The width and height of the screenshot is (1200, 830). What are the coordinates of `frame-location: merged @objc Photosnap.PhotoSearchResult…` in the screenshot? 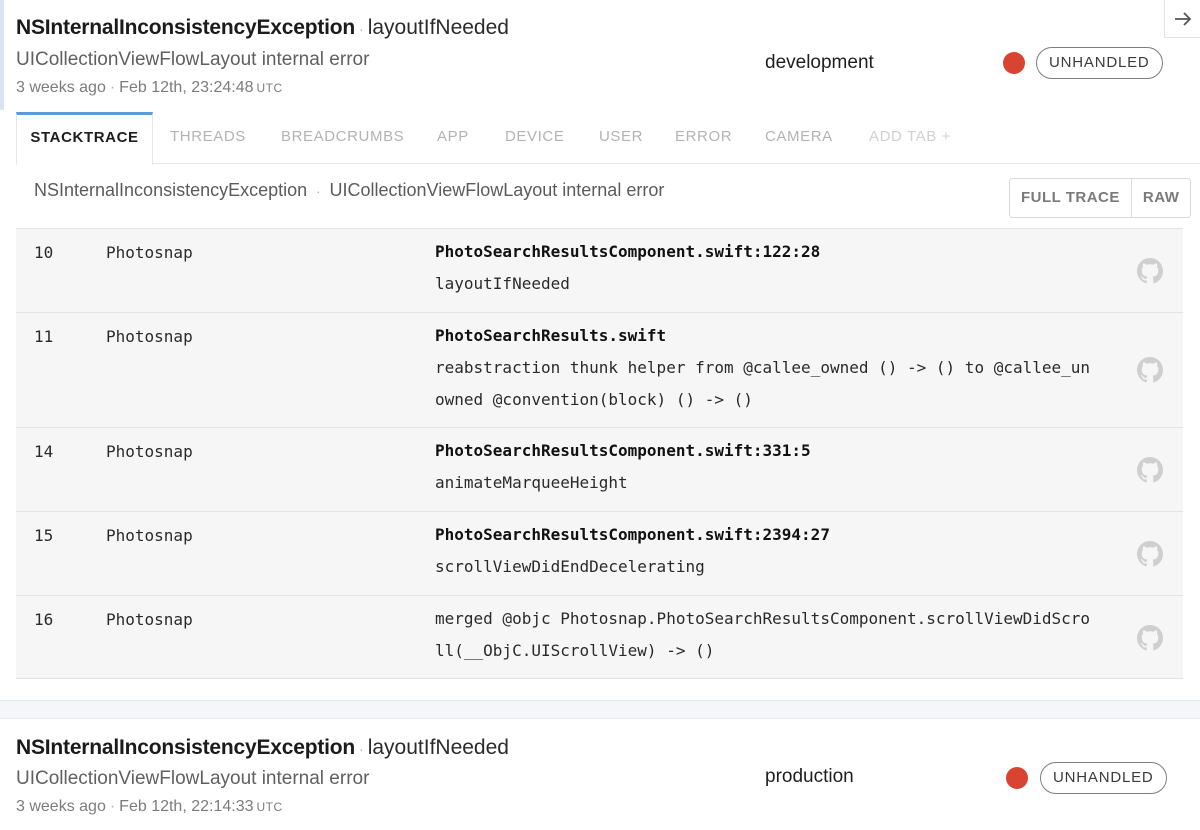 It's located at (765, 635).